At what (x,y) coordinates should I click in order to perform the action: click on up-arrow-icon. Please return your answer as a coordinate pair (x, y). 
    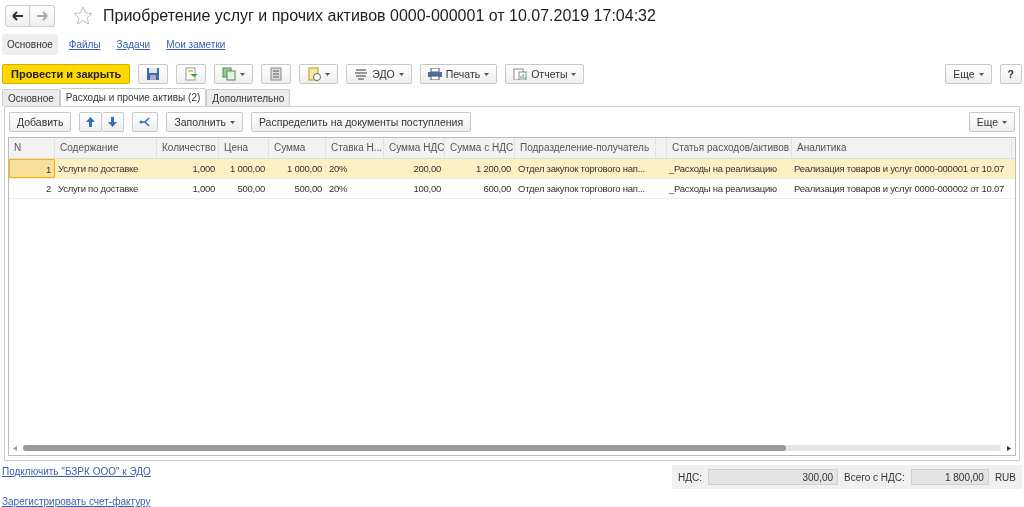
    Looking at the image, I should click on (91, 122).